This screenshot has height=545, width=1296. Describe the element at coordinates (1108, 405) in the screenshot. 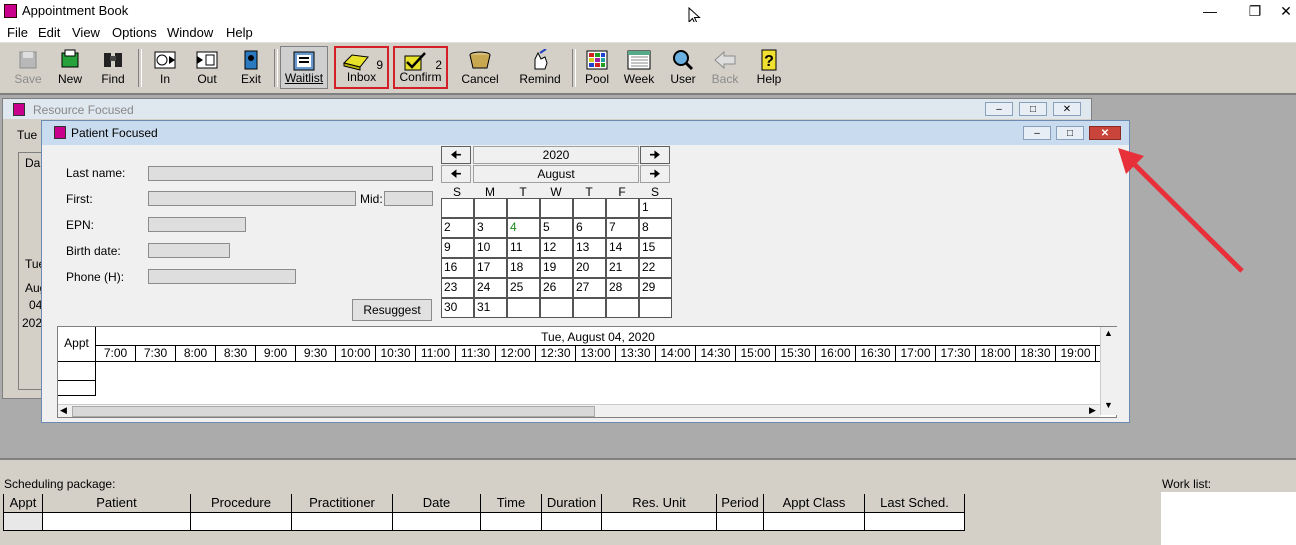

I see `scroll-down-arrow: ▼` at that location.